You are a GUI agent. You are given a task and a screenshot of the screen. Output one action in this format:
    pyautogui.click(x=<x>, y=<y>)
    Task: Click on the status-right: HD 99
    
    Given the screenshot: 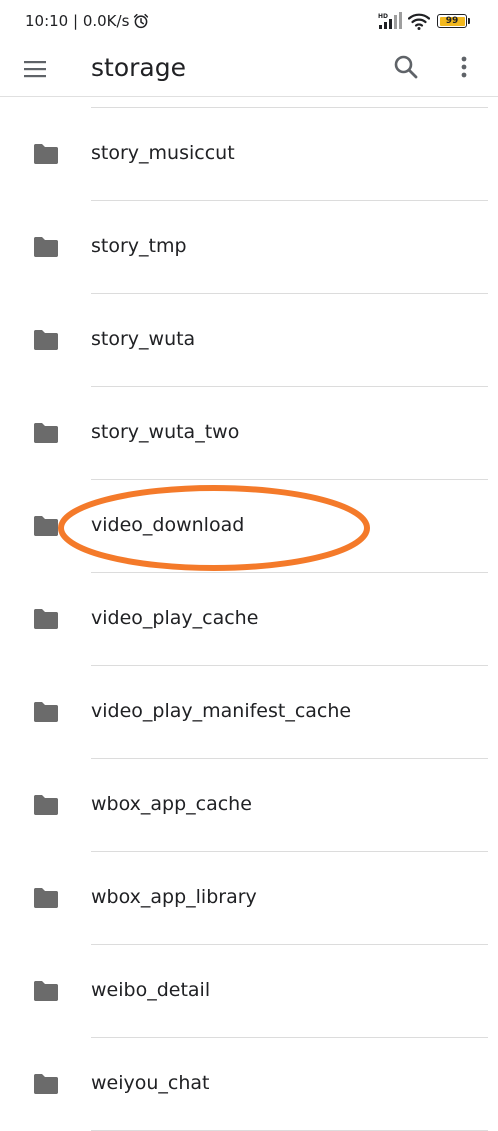 What is the action you would take?
    pyautogui.click(x=424, y=21)
    